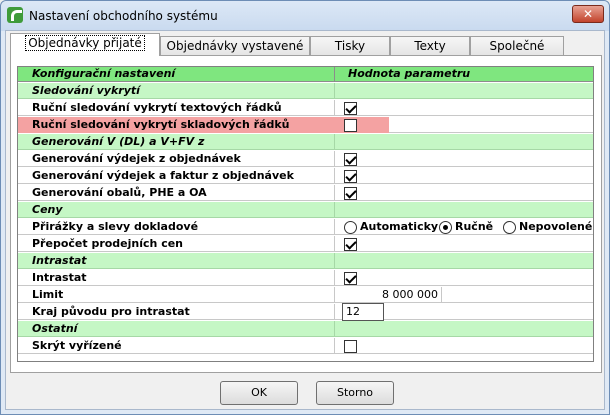  Describe the element at coordinates (363, 312) in the screenshot. I see `kraj-puvodu-input: 12` at that location.